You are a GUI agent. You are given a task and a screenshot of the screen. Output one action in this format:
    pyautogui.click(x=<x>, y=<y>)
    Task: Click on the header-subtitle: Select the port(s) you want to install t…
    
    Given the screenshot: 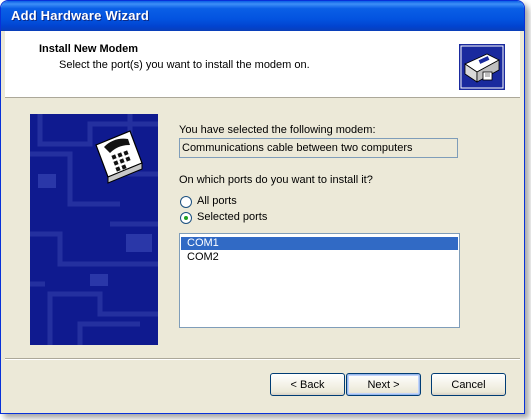 What is the action you would take?
    pyautogui.click(x=184, y=65)
    